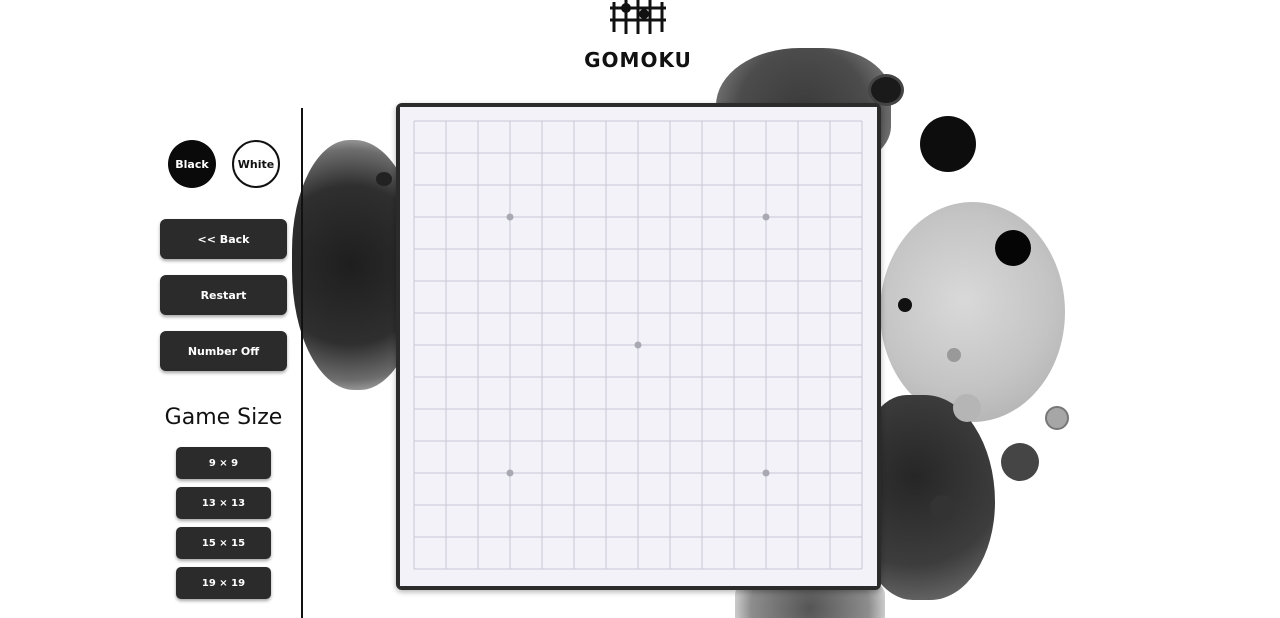 This screenshot has height=618, width=1280. Describe the element at coordinates (223, 417) in the screenshot. I see `game-size-title: Game Size` at that location.